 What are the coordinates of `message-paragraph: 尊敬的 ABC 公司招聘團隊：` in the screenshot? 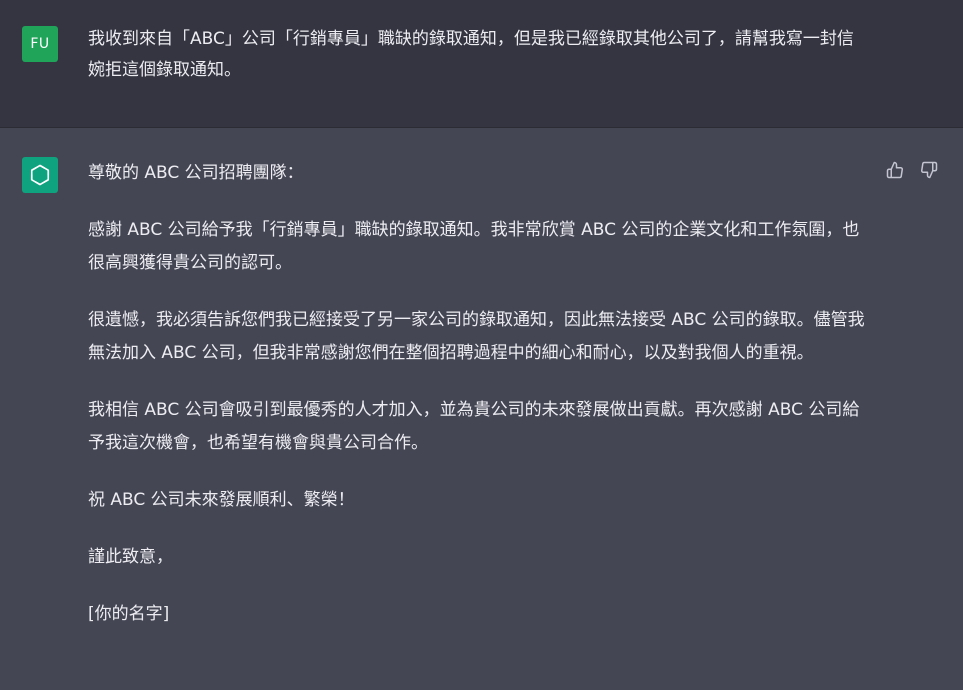 It's located at (196, 173).